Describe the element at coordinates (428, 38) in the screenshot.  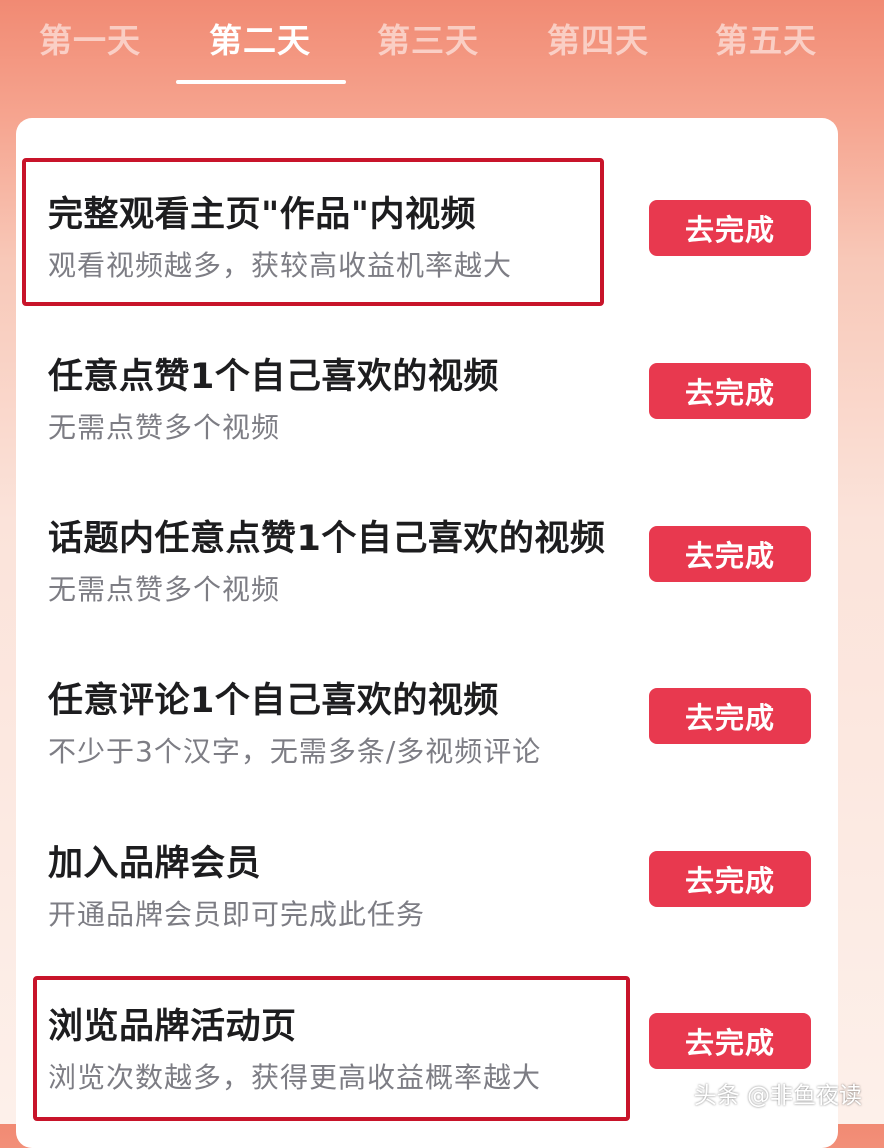
I see `tab-day-3: 第三天` at that location.